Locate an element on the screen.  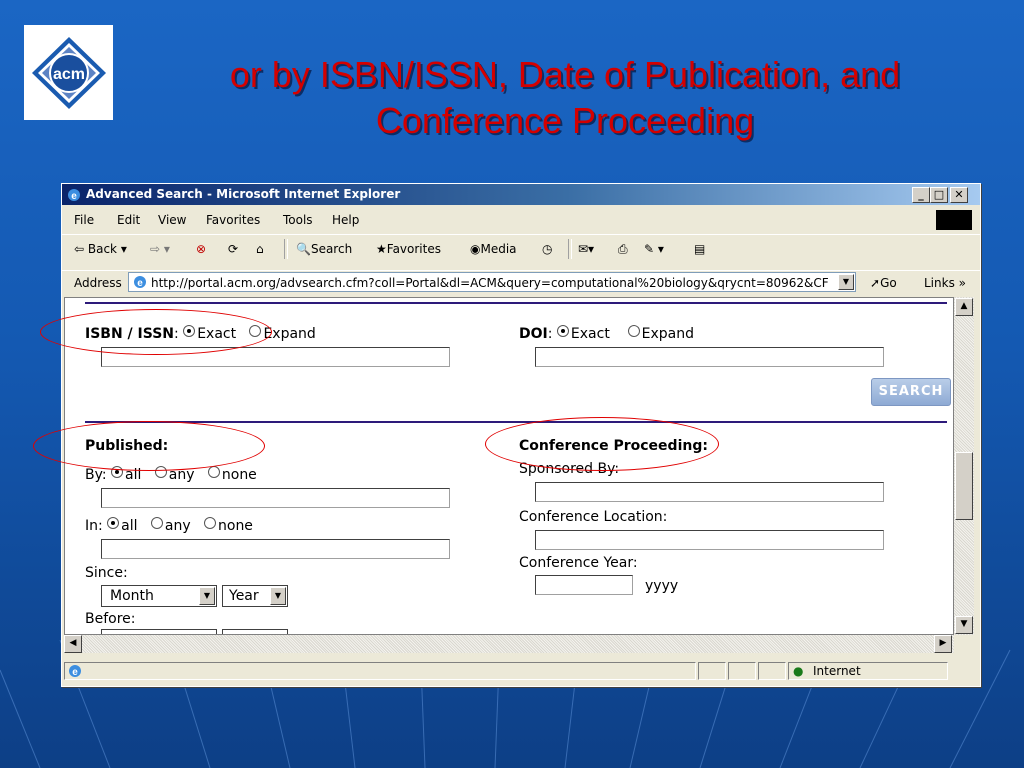
since-month-select: Month ▼ is located at coordinates (159, 596).